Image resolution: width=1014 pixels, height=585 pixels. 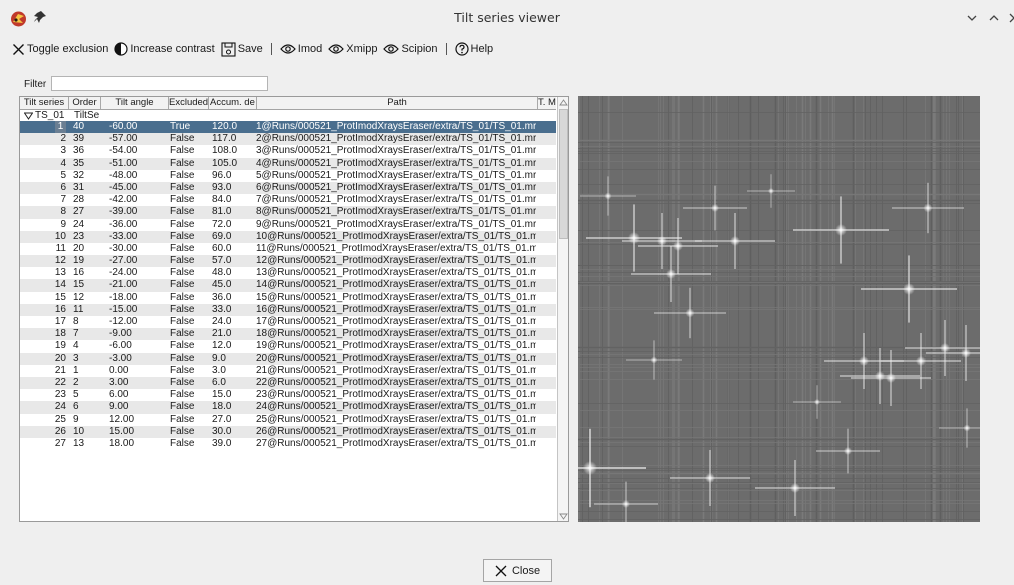 What do you see at coordinates (225, 151) in the screenshot?
I see `row-accum-dose-text: 108.0` at bounding box center [225, 151].